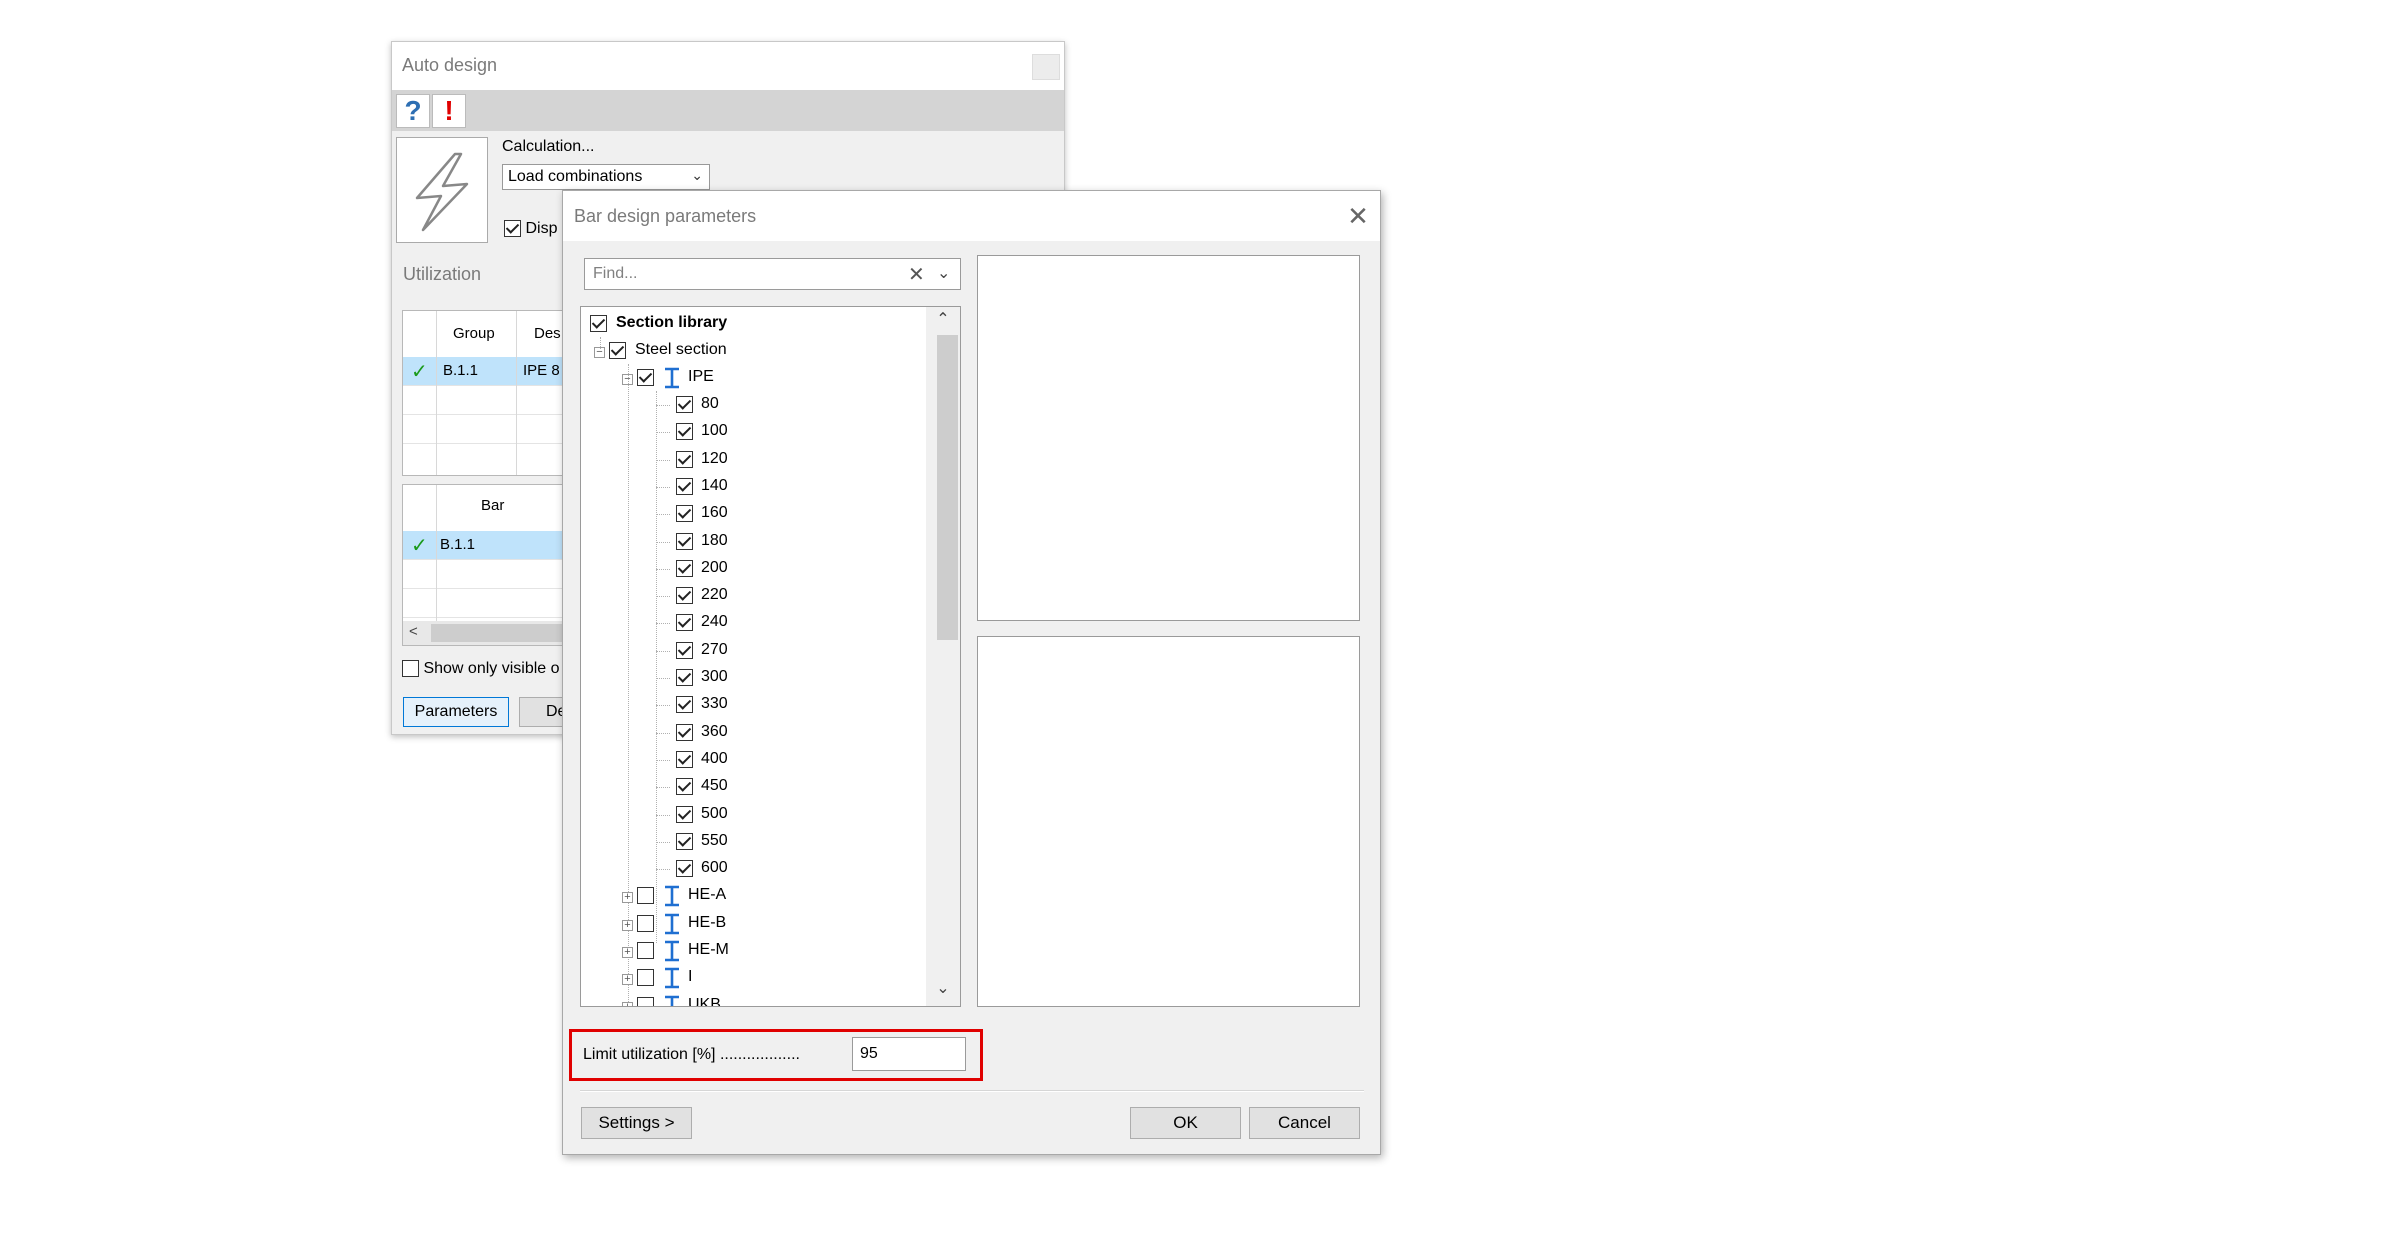 Image resolution: width=2385 pixels, height=1239 pixels. Describe the element at coordinates (1185, 1123) in the screenshot. I see `ok-button: OK` at that location.